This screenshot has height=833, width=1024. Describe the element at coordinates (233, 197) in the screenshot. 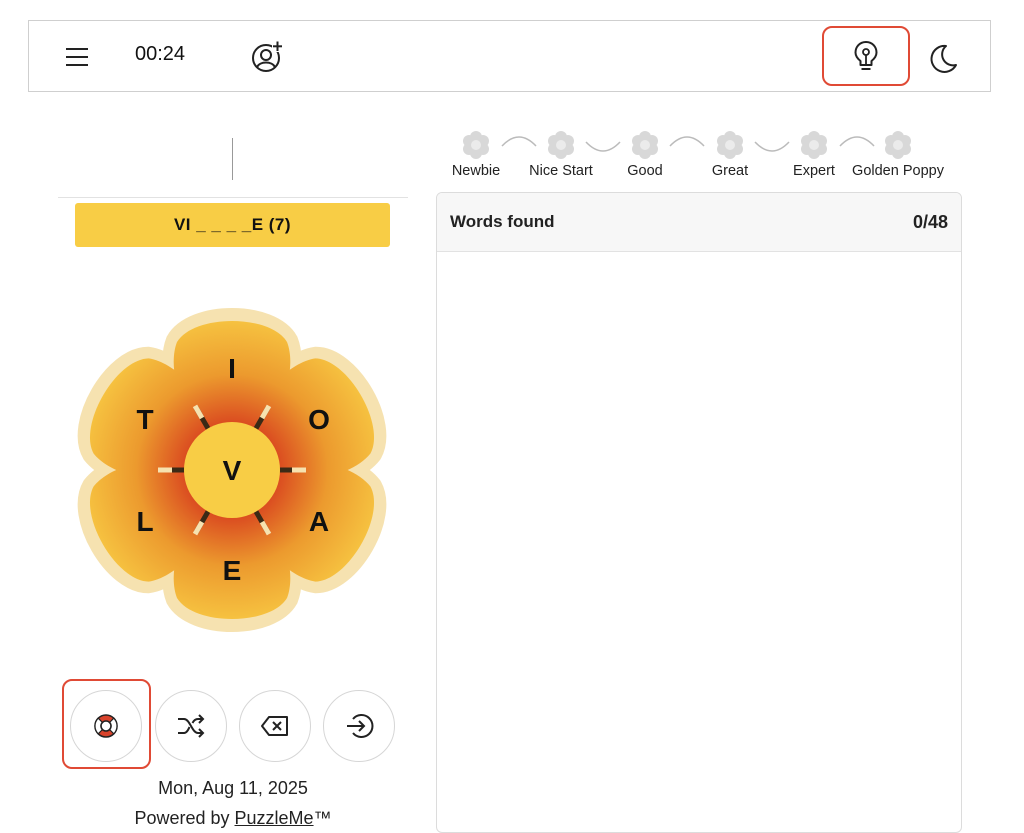

I see `divider` at that location.